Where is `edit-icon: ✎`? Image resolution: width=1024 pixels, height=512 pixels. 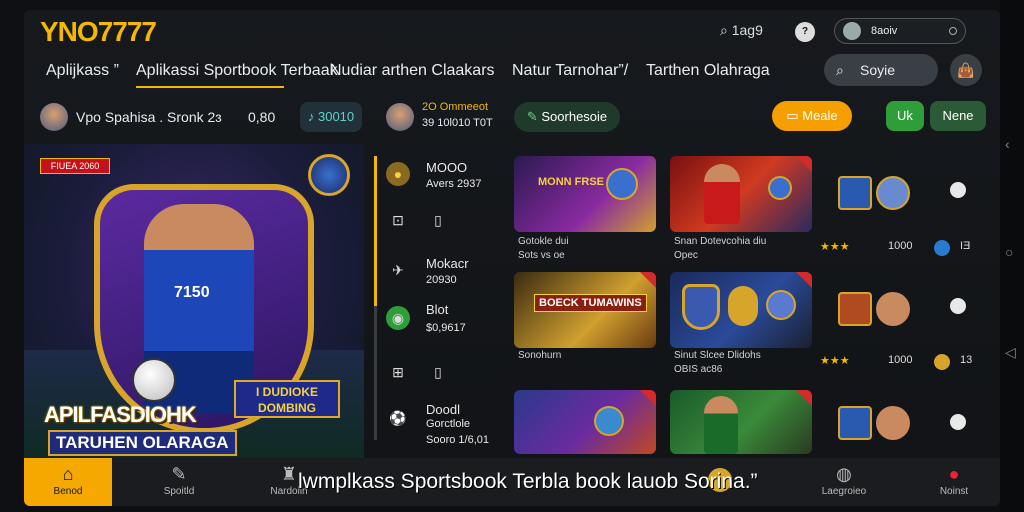 edit-icon: ✎ is located at coordinates (179, 474).